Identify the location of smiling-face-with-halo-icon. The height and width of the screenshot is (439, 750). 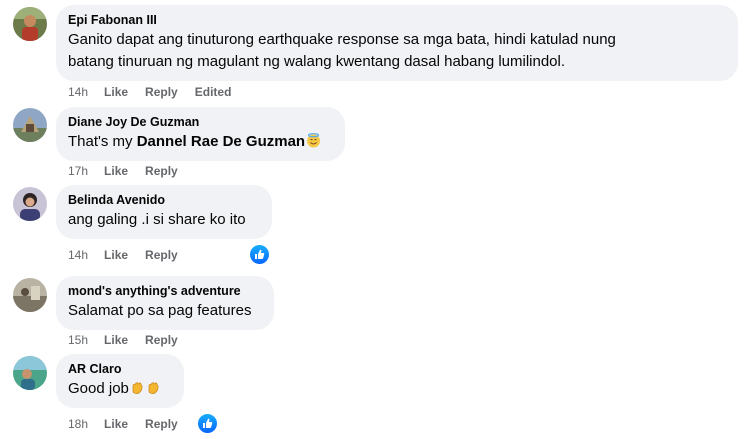
(313, 140).